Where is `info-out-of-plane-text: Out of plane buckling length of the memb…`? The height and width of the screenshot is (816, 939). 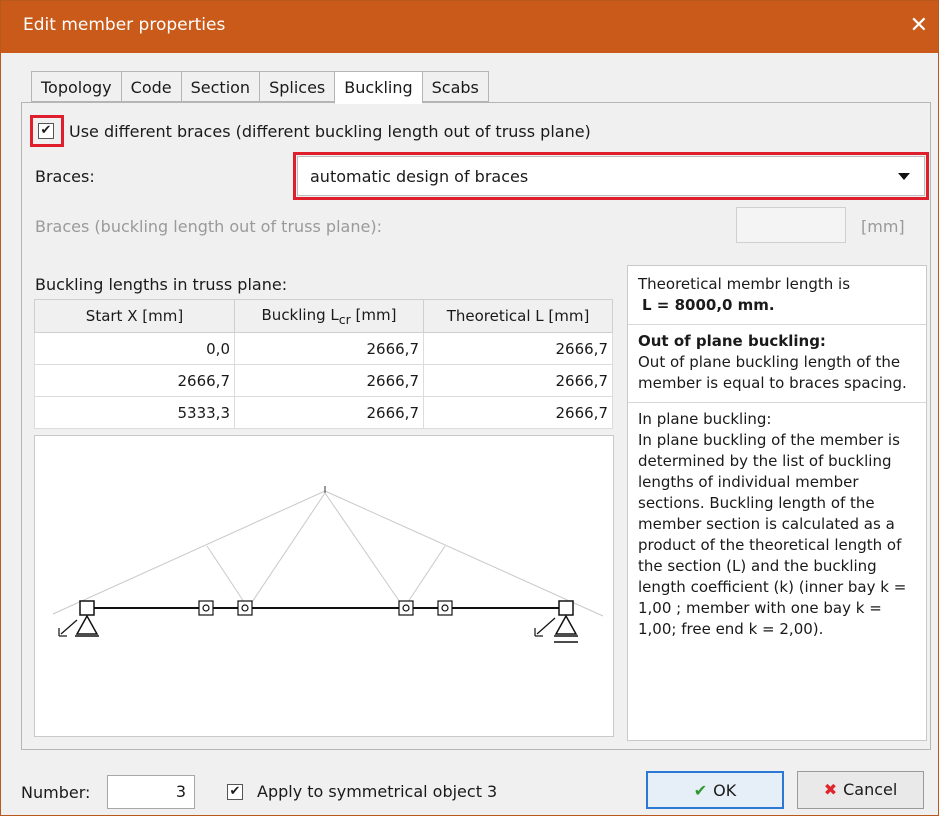 info-out-of-plane-text: Out of plane buckling length of the memb… is located at coordinates (772, 372).